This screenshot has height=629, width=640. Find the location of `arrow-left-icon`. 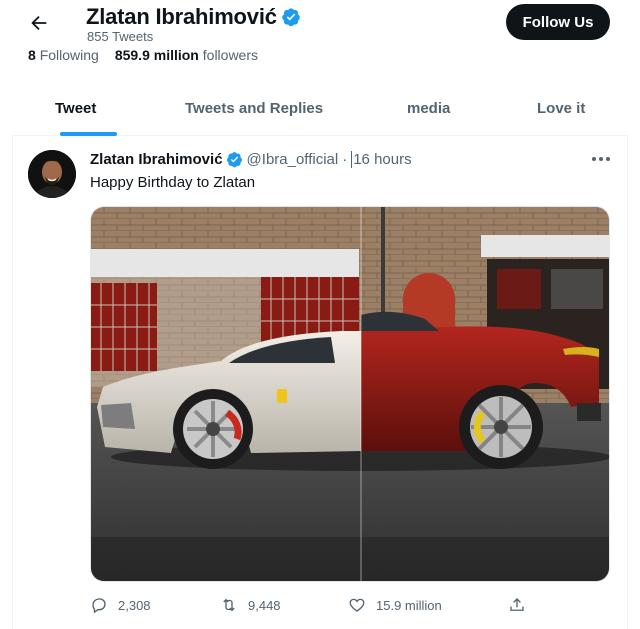

arrow-left-icon is located at coordinates (39, 23).